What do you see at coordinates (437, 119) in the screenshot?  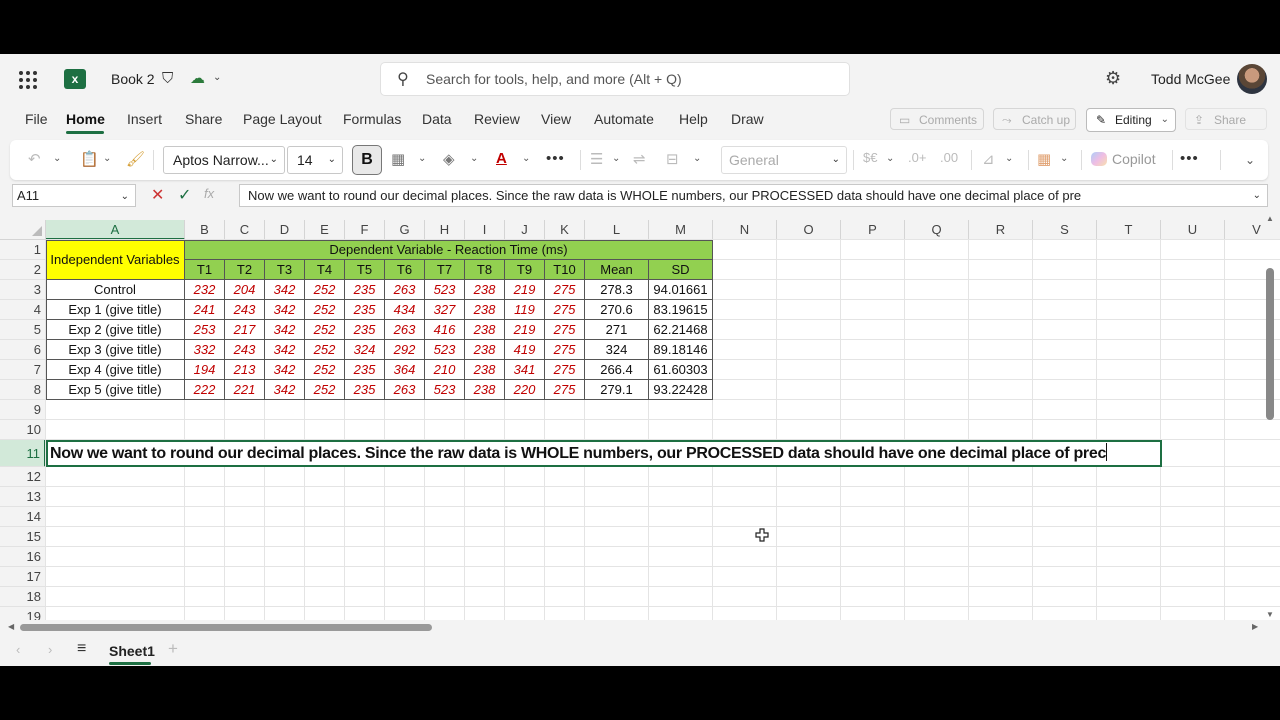 I see `tab-data: Data` at bounding box center [437, 119].